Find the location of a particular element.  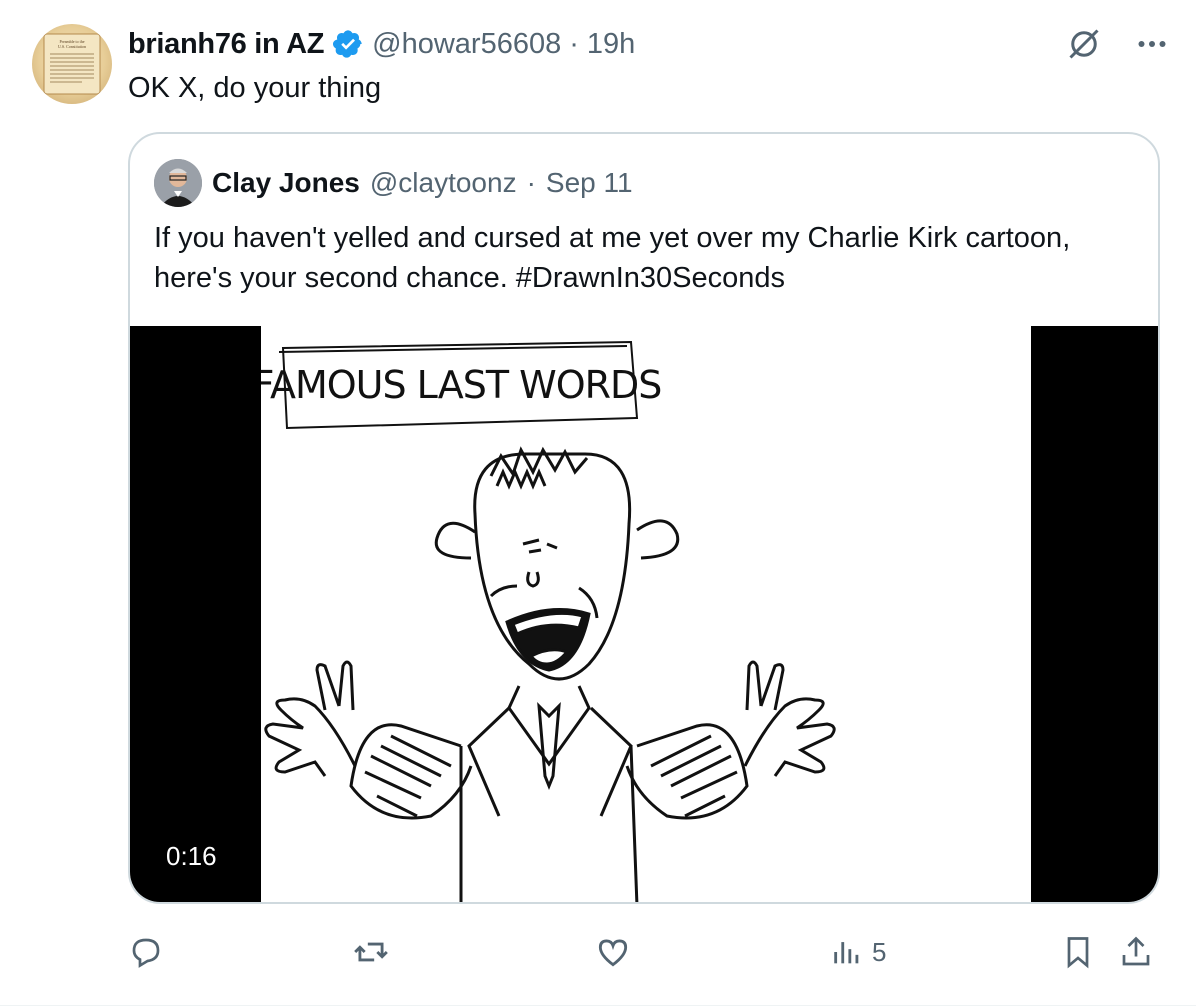

share-icon is located at coordinates (1136, 951).